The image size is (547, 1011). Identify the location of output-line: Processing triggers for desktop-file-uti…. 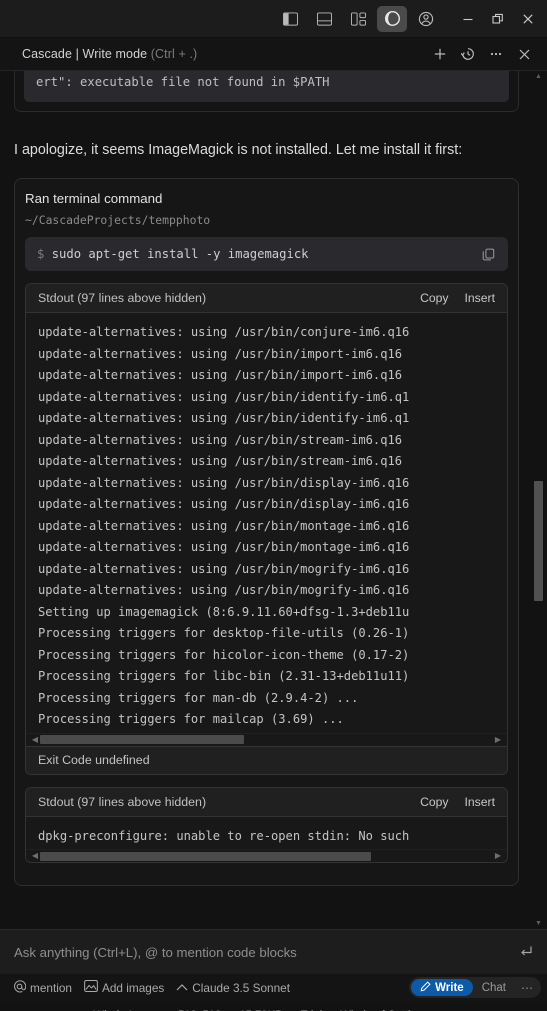
(224, 633).